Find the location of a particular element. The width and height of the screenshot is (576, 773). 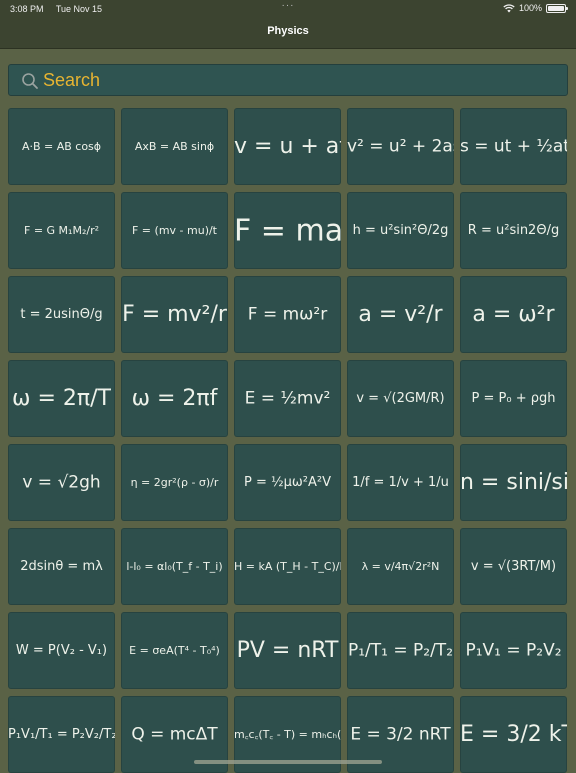

formula-tile: ω = 2πf is located at coordinates (174, 398).